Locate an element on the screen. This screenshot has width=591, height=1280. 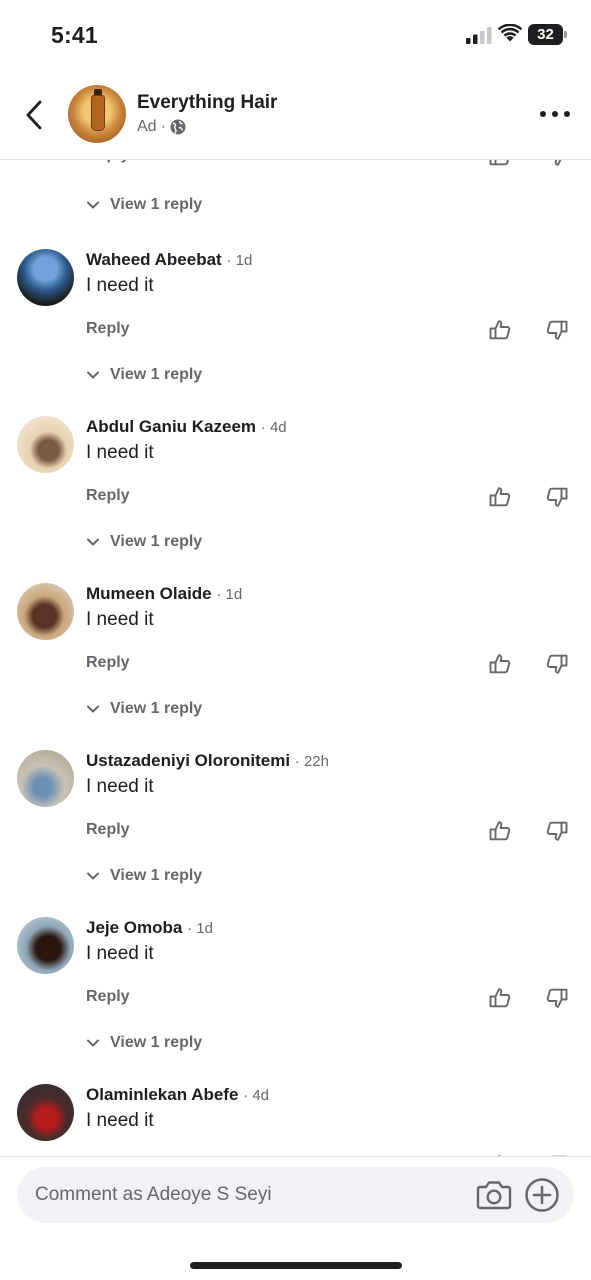
page-avatar is located at coordinates (97, 114).